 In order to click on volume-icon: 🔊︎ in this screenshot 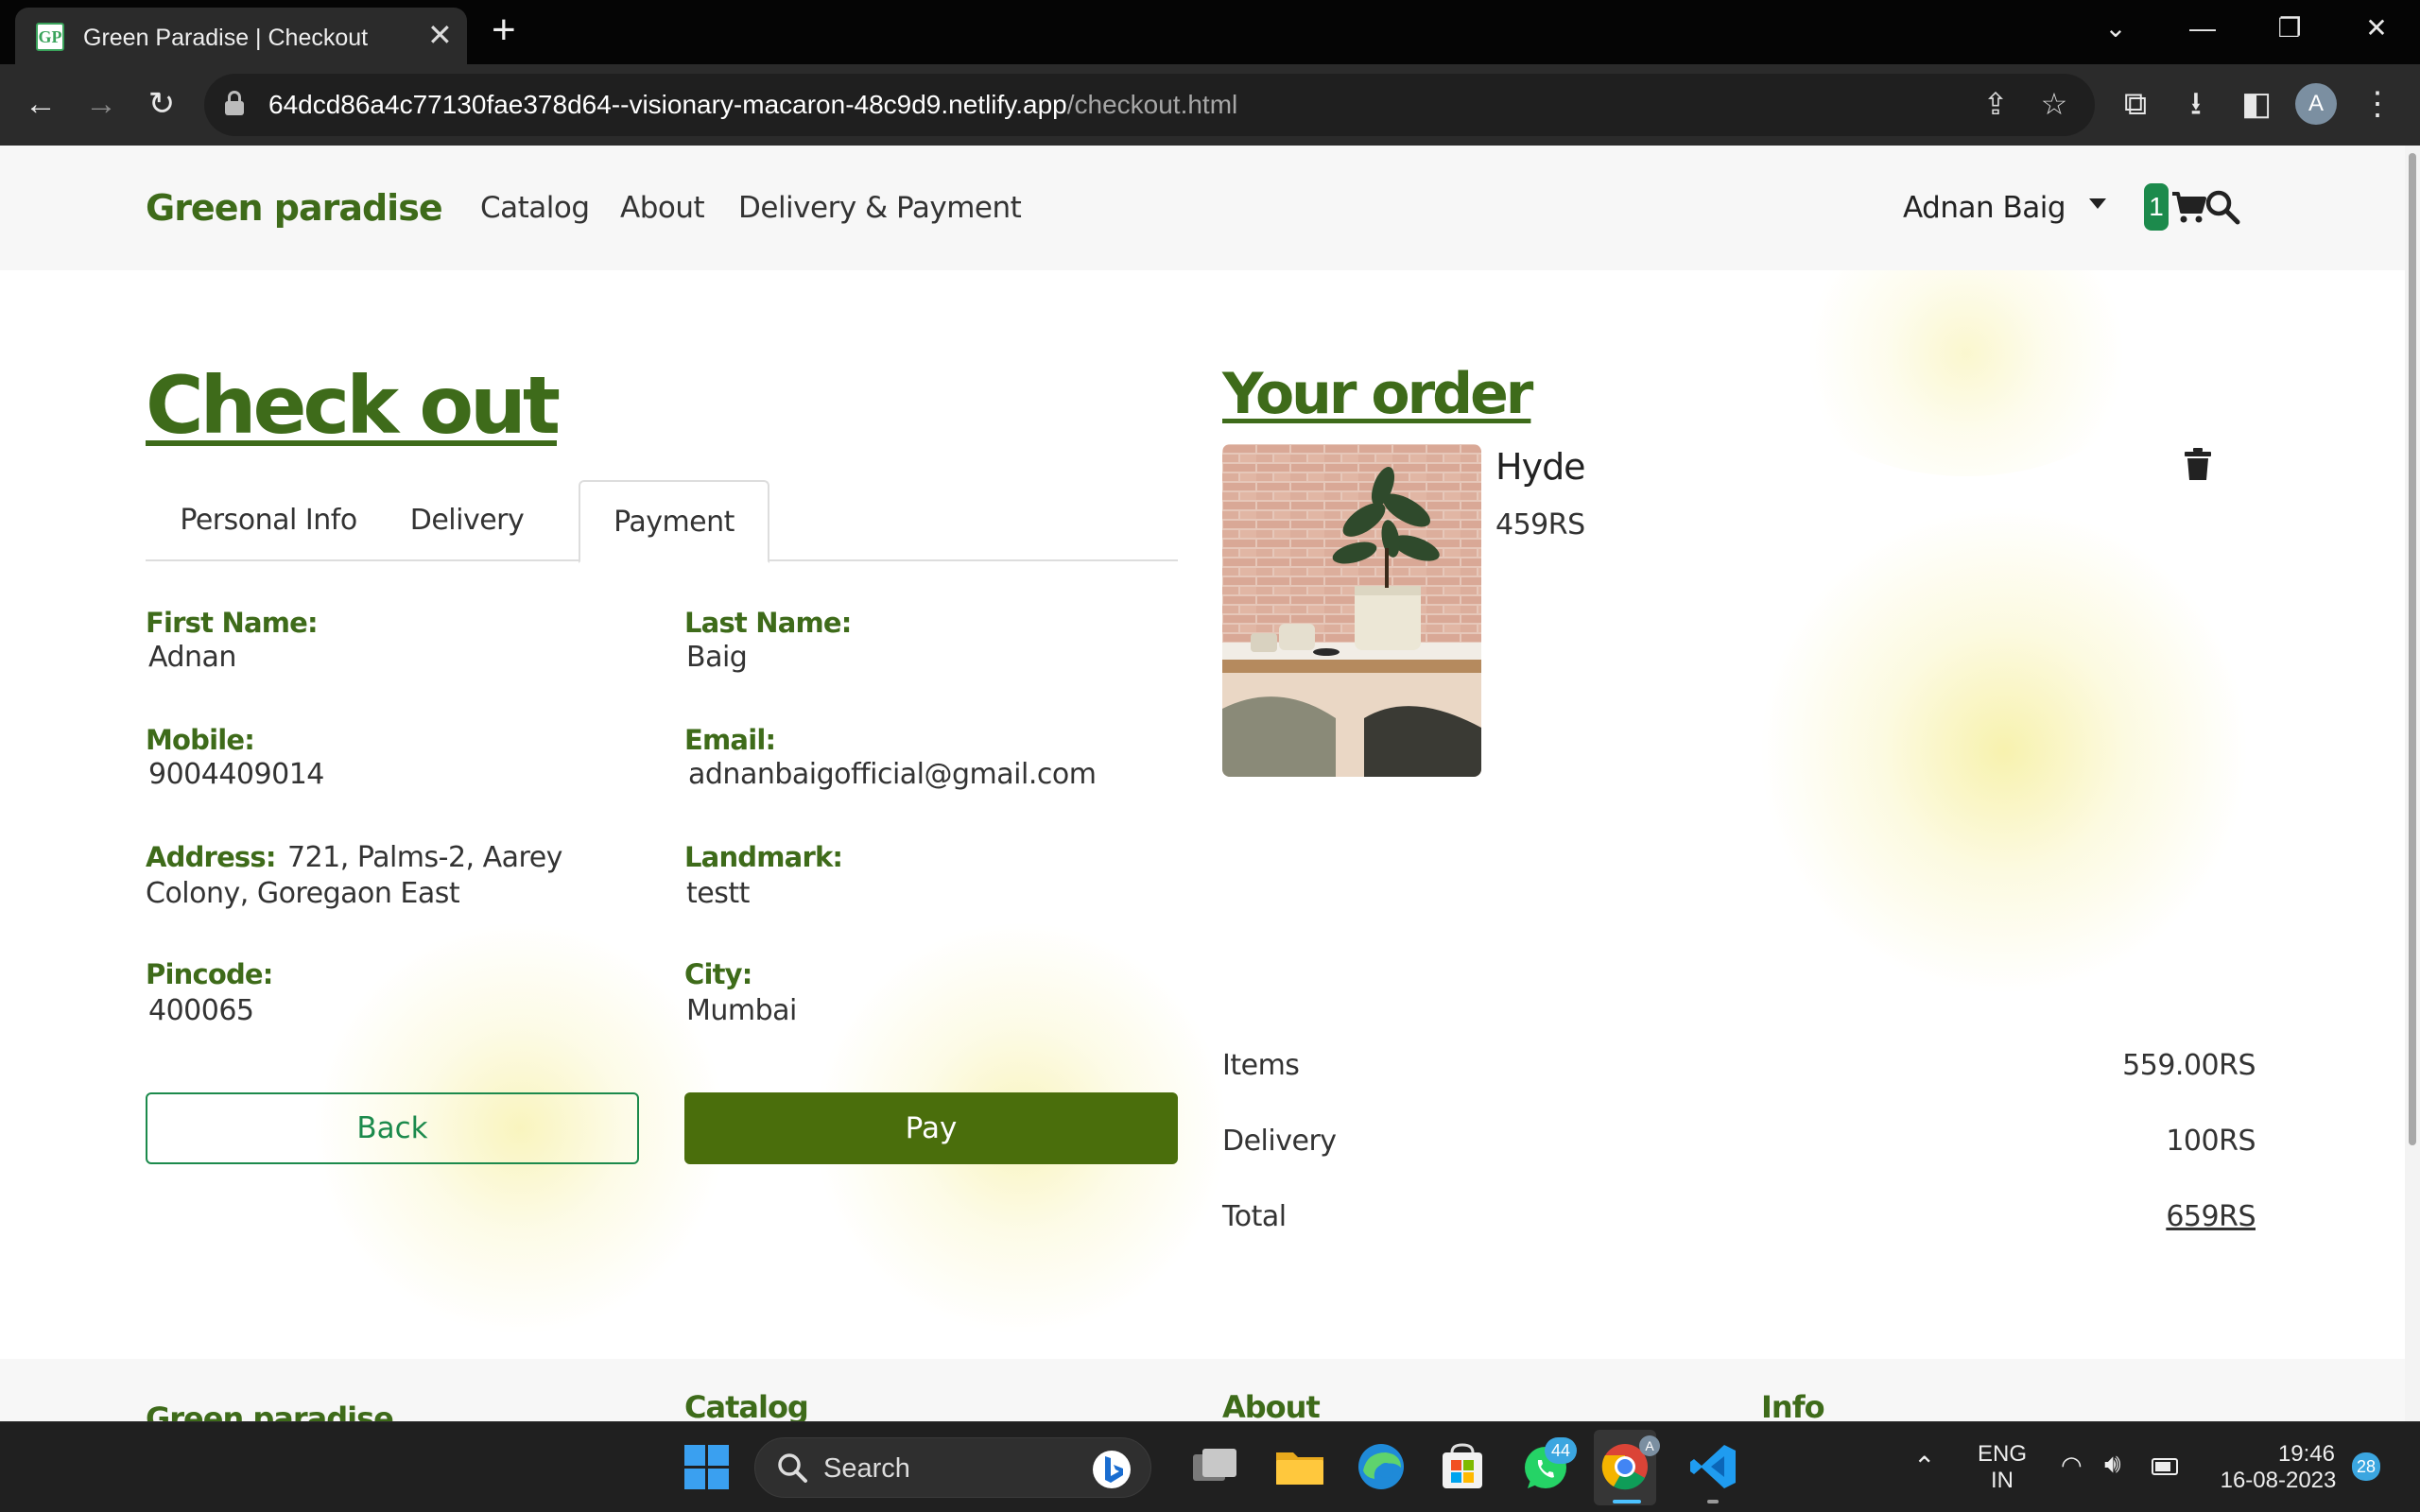, I will do `click(2112, 1464)`.